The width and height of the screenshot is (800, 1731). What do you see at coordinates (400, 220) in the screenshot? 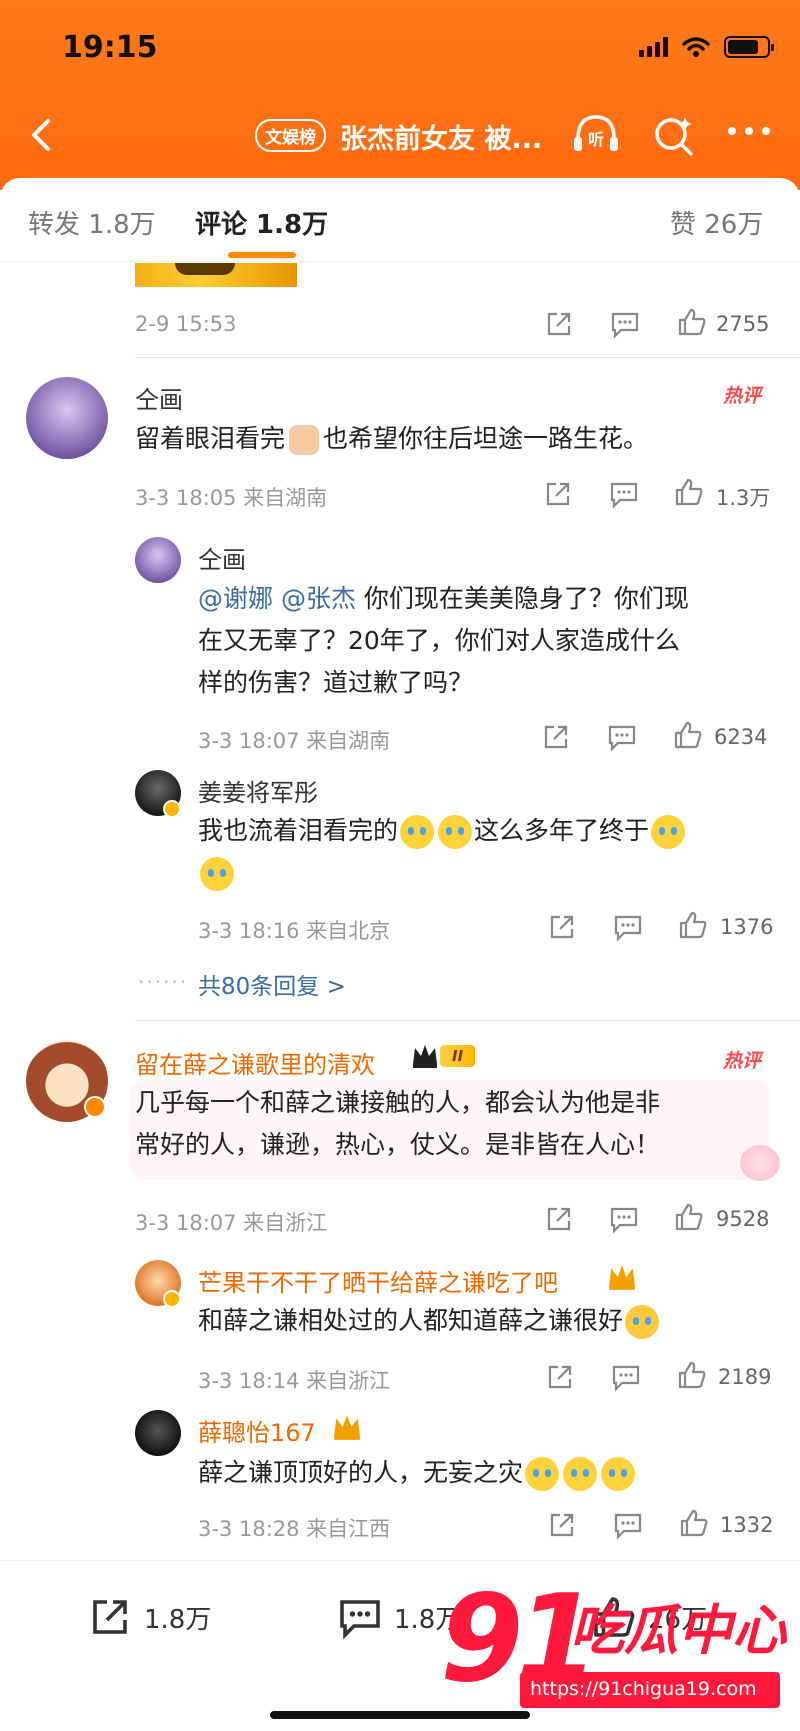
I see `tab-bar: 转发 1.8万 评论 1.8万 赞 26万` at bounding box center [400, 220].